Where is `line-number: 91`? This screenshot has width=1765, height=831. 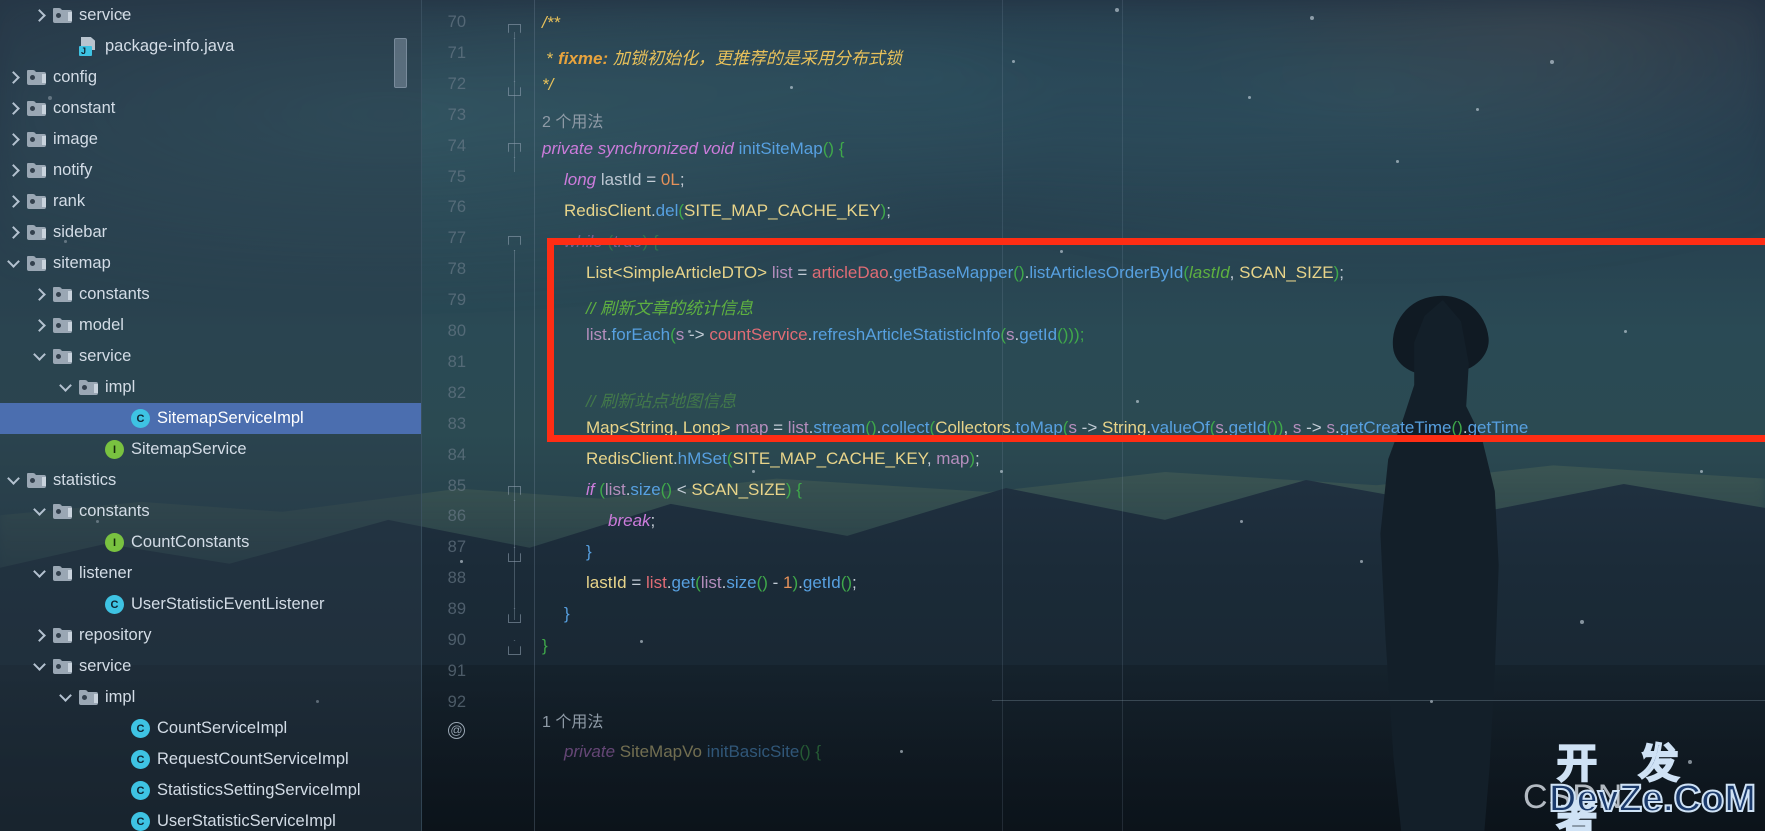 line-number: 91 is located at coordinates (456, 670).